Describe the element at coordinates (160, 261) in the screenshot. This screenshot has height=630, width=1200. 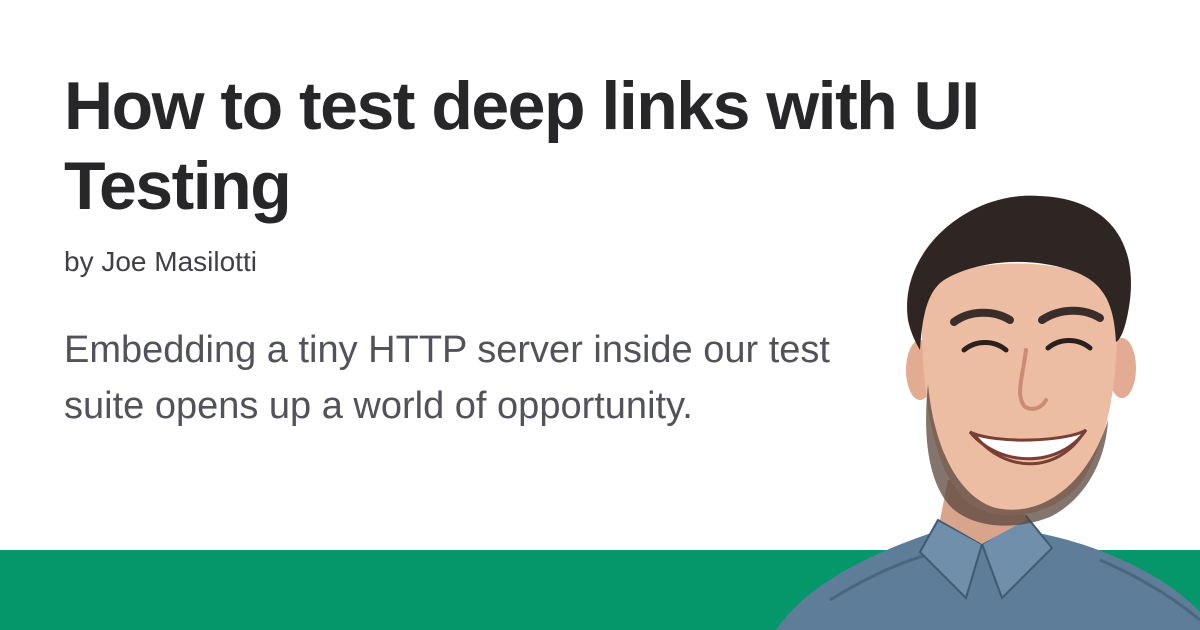
I see `author-byline: by Joe Masilotti` at that location.